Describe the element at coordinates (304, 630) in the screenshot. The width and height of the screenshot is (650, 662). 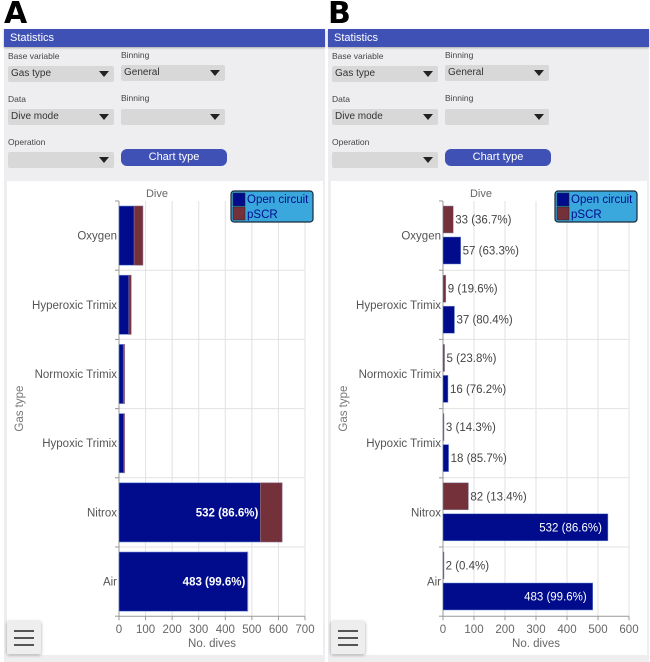
I see `x-tick-label: 700` at that location.